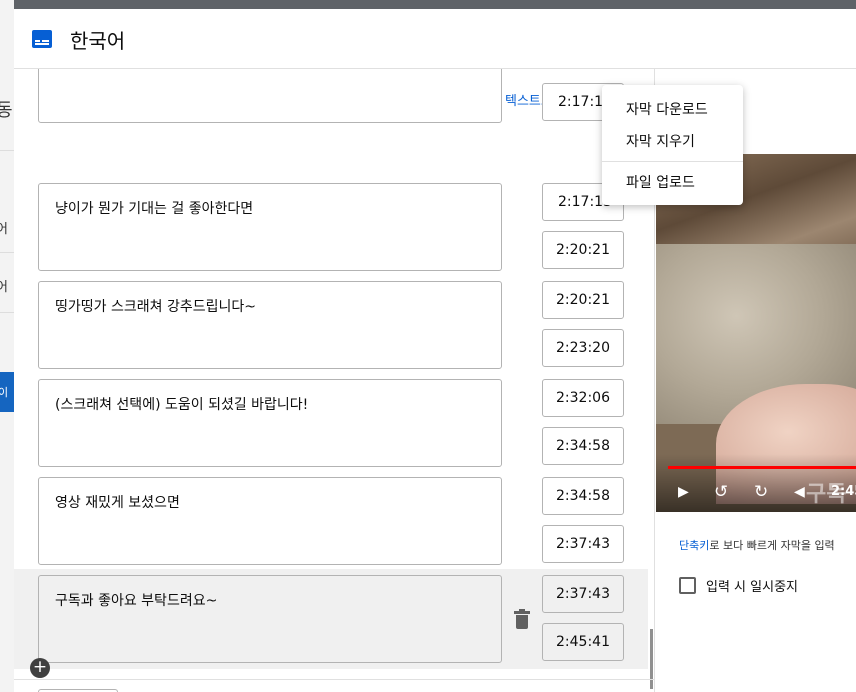  Describe the element at coordinates (6, 110) in the screenshot. I see `background-fragment: 동` at that location.